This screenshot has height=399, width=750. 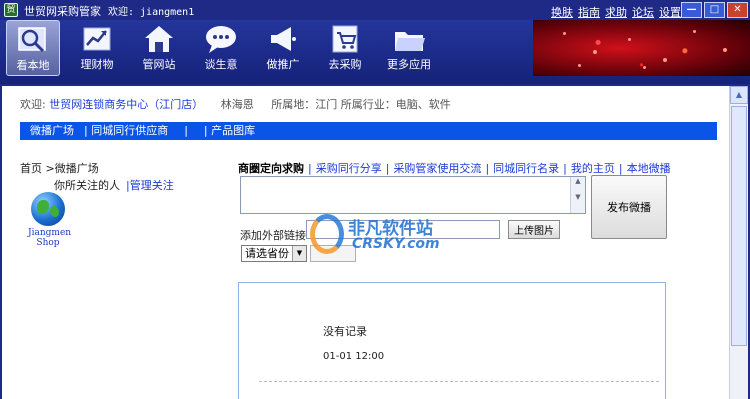 I want to click on tool-local-label: 看本地, so click(x=33, y=65).